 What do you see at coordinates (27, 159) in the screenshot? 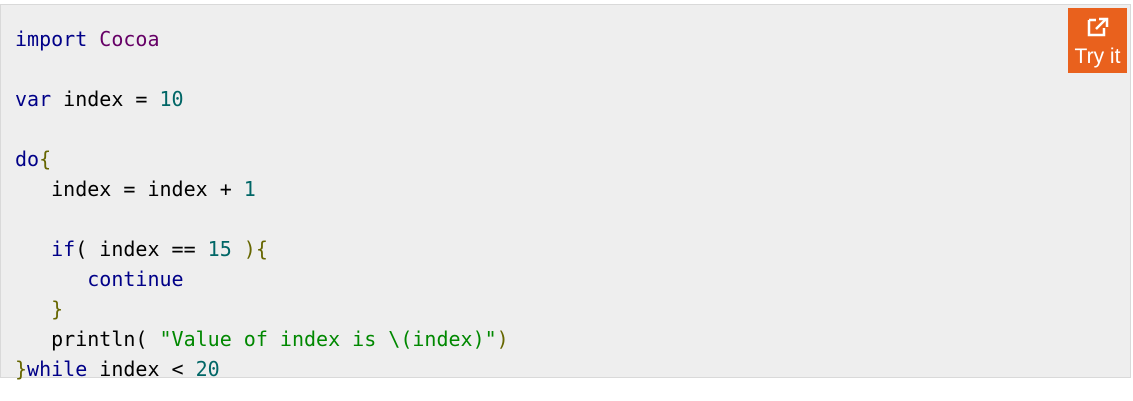
I see `keyword-token: do` at bounding box center [27, 159].